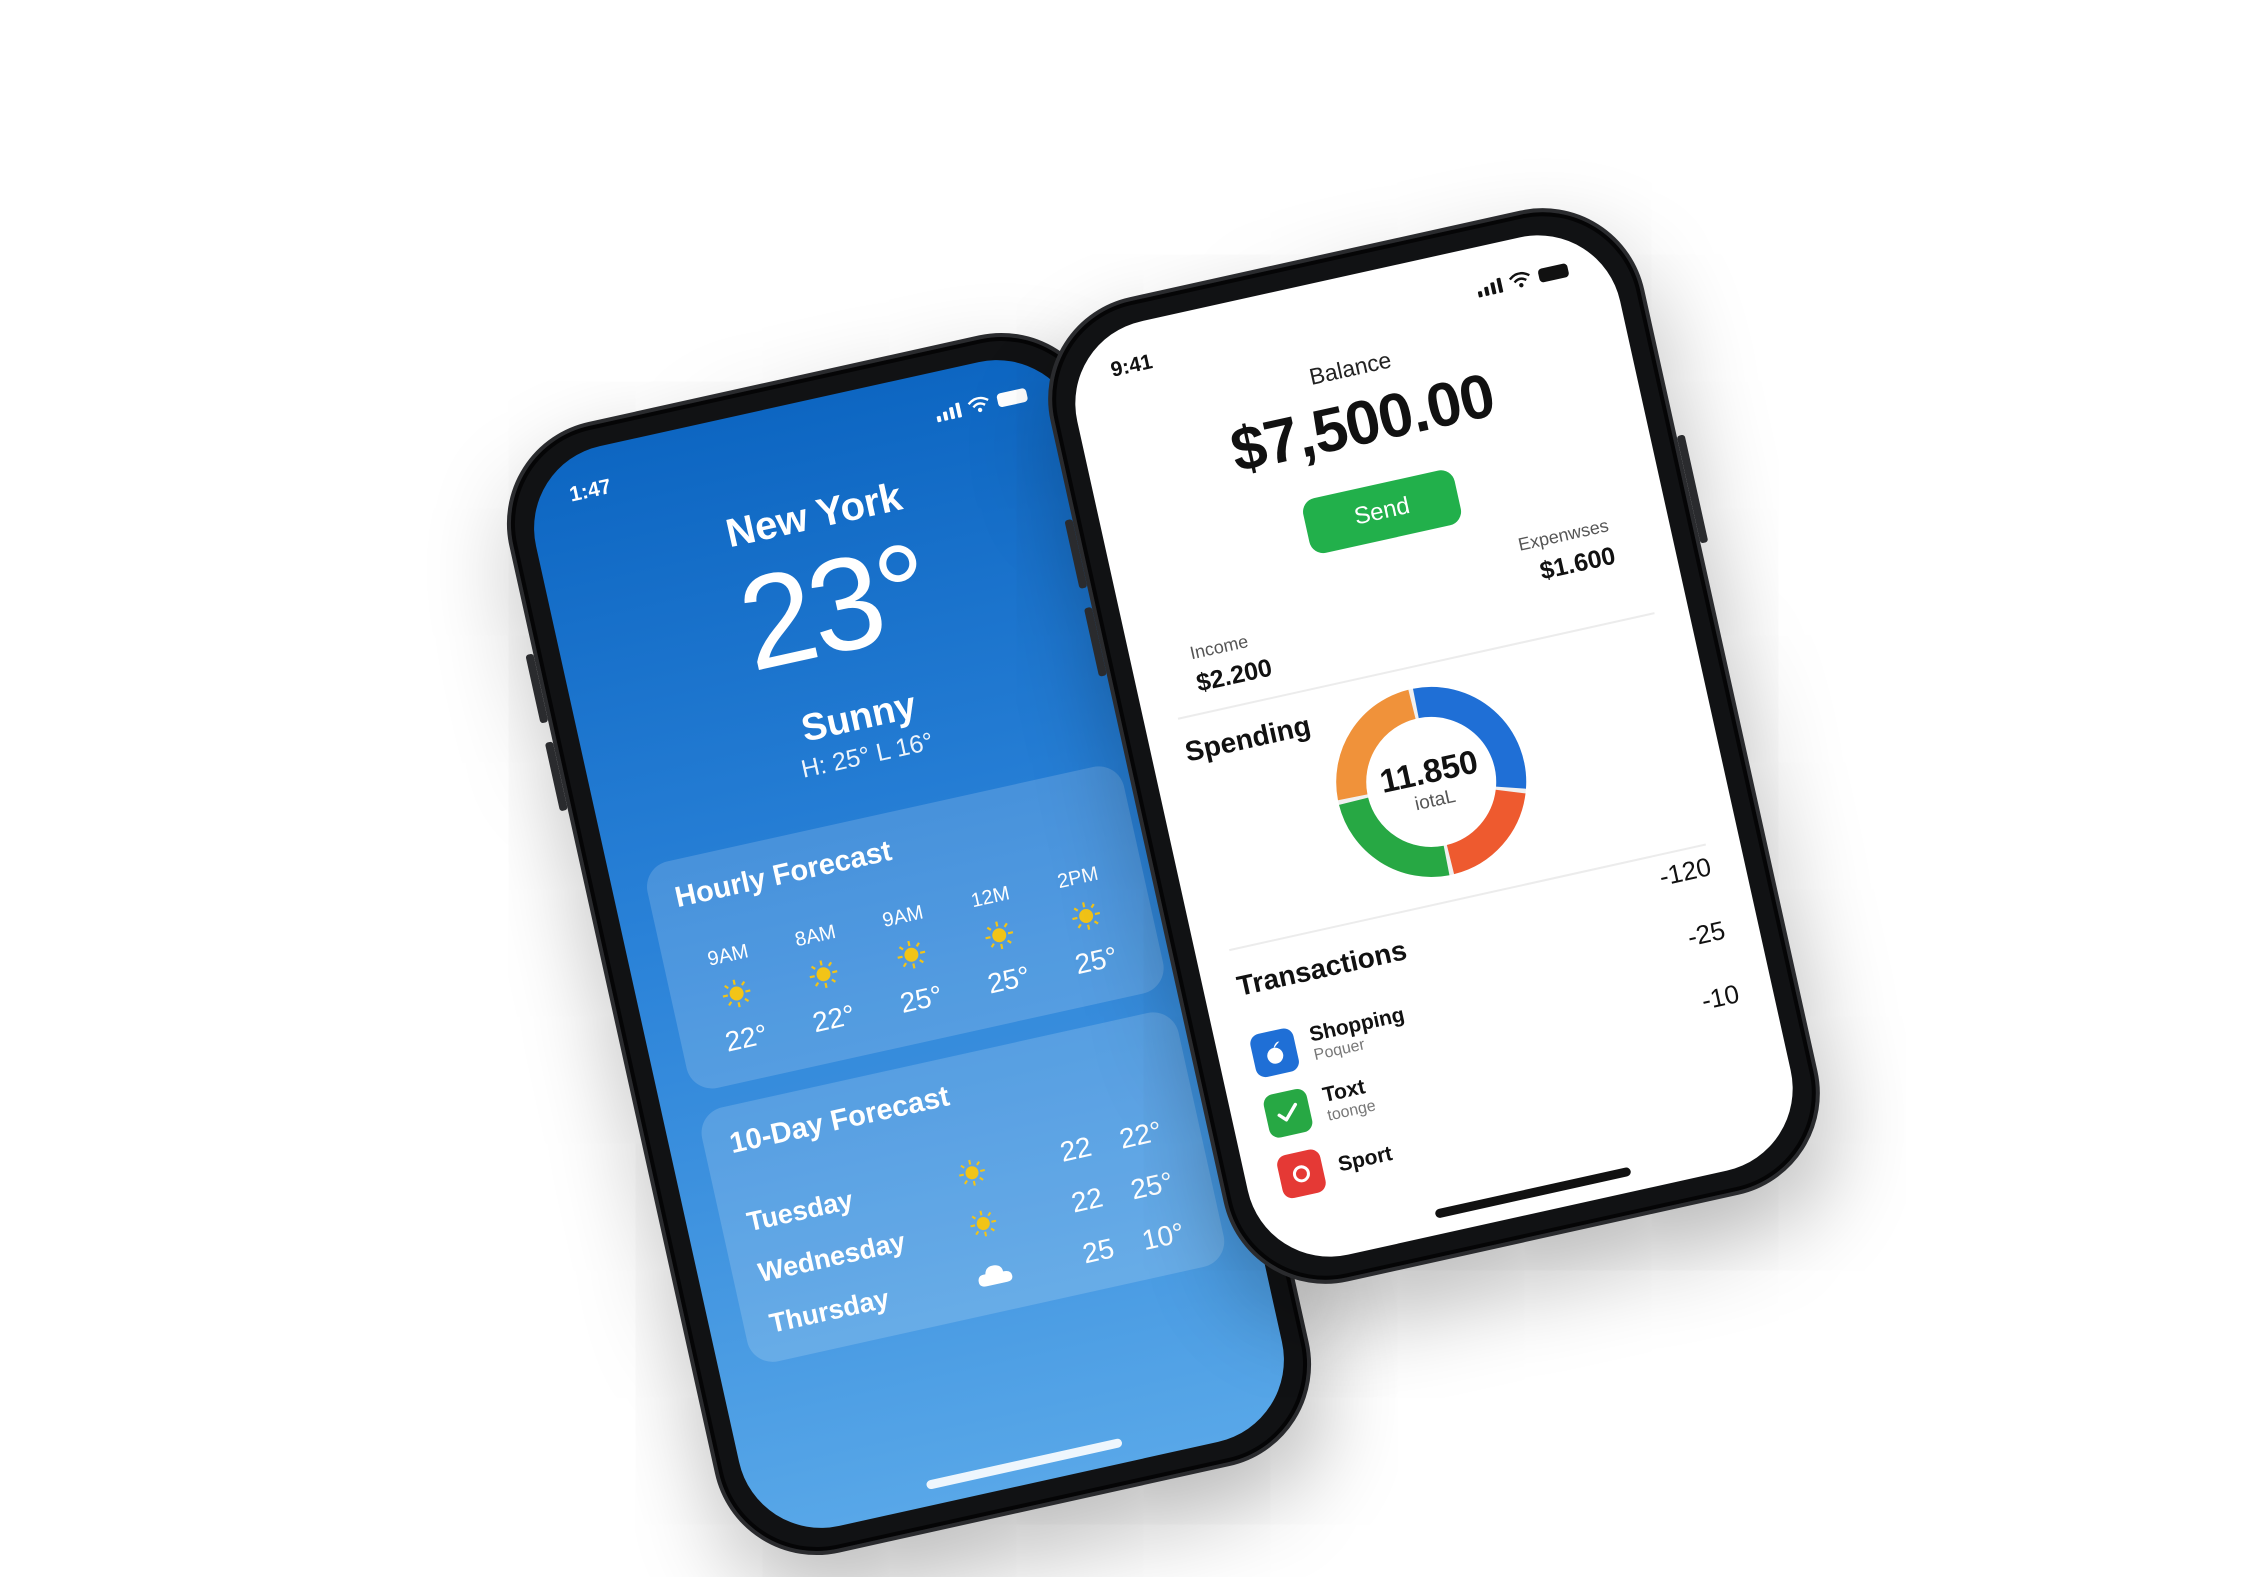 Image resolution: width=2260 pixels, height=1577 pixels. I want to click on daily-forecast-title: 10-Day Forecast, so click(839, 1120).